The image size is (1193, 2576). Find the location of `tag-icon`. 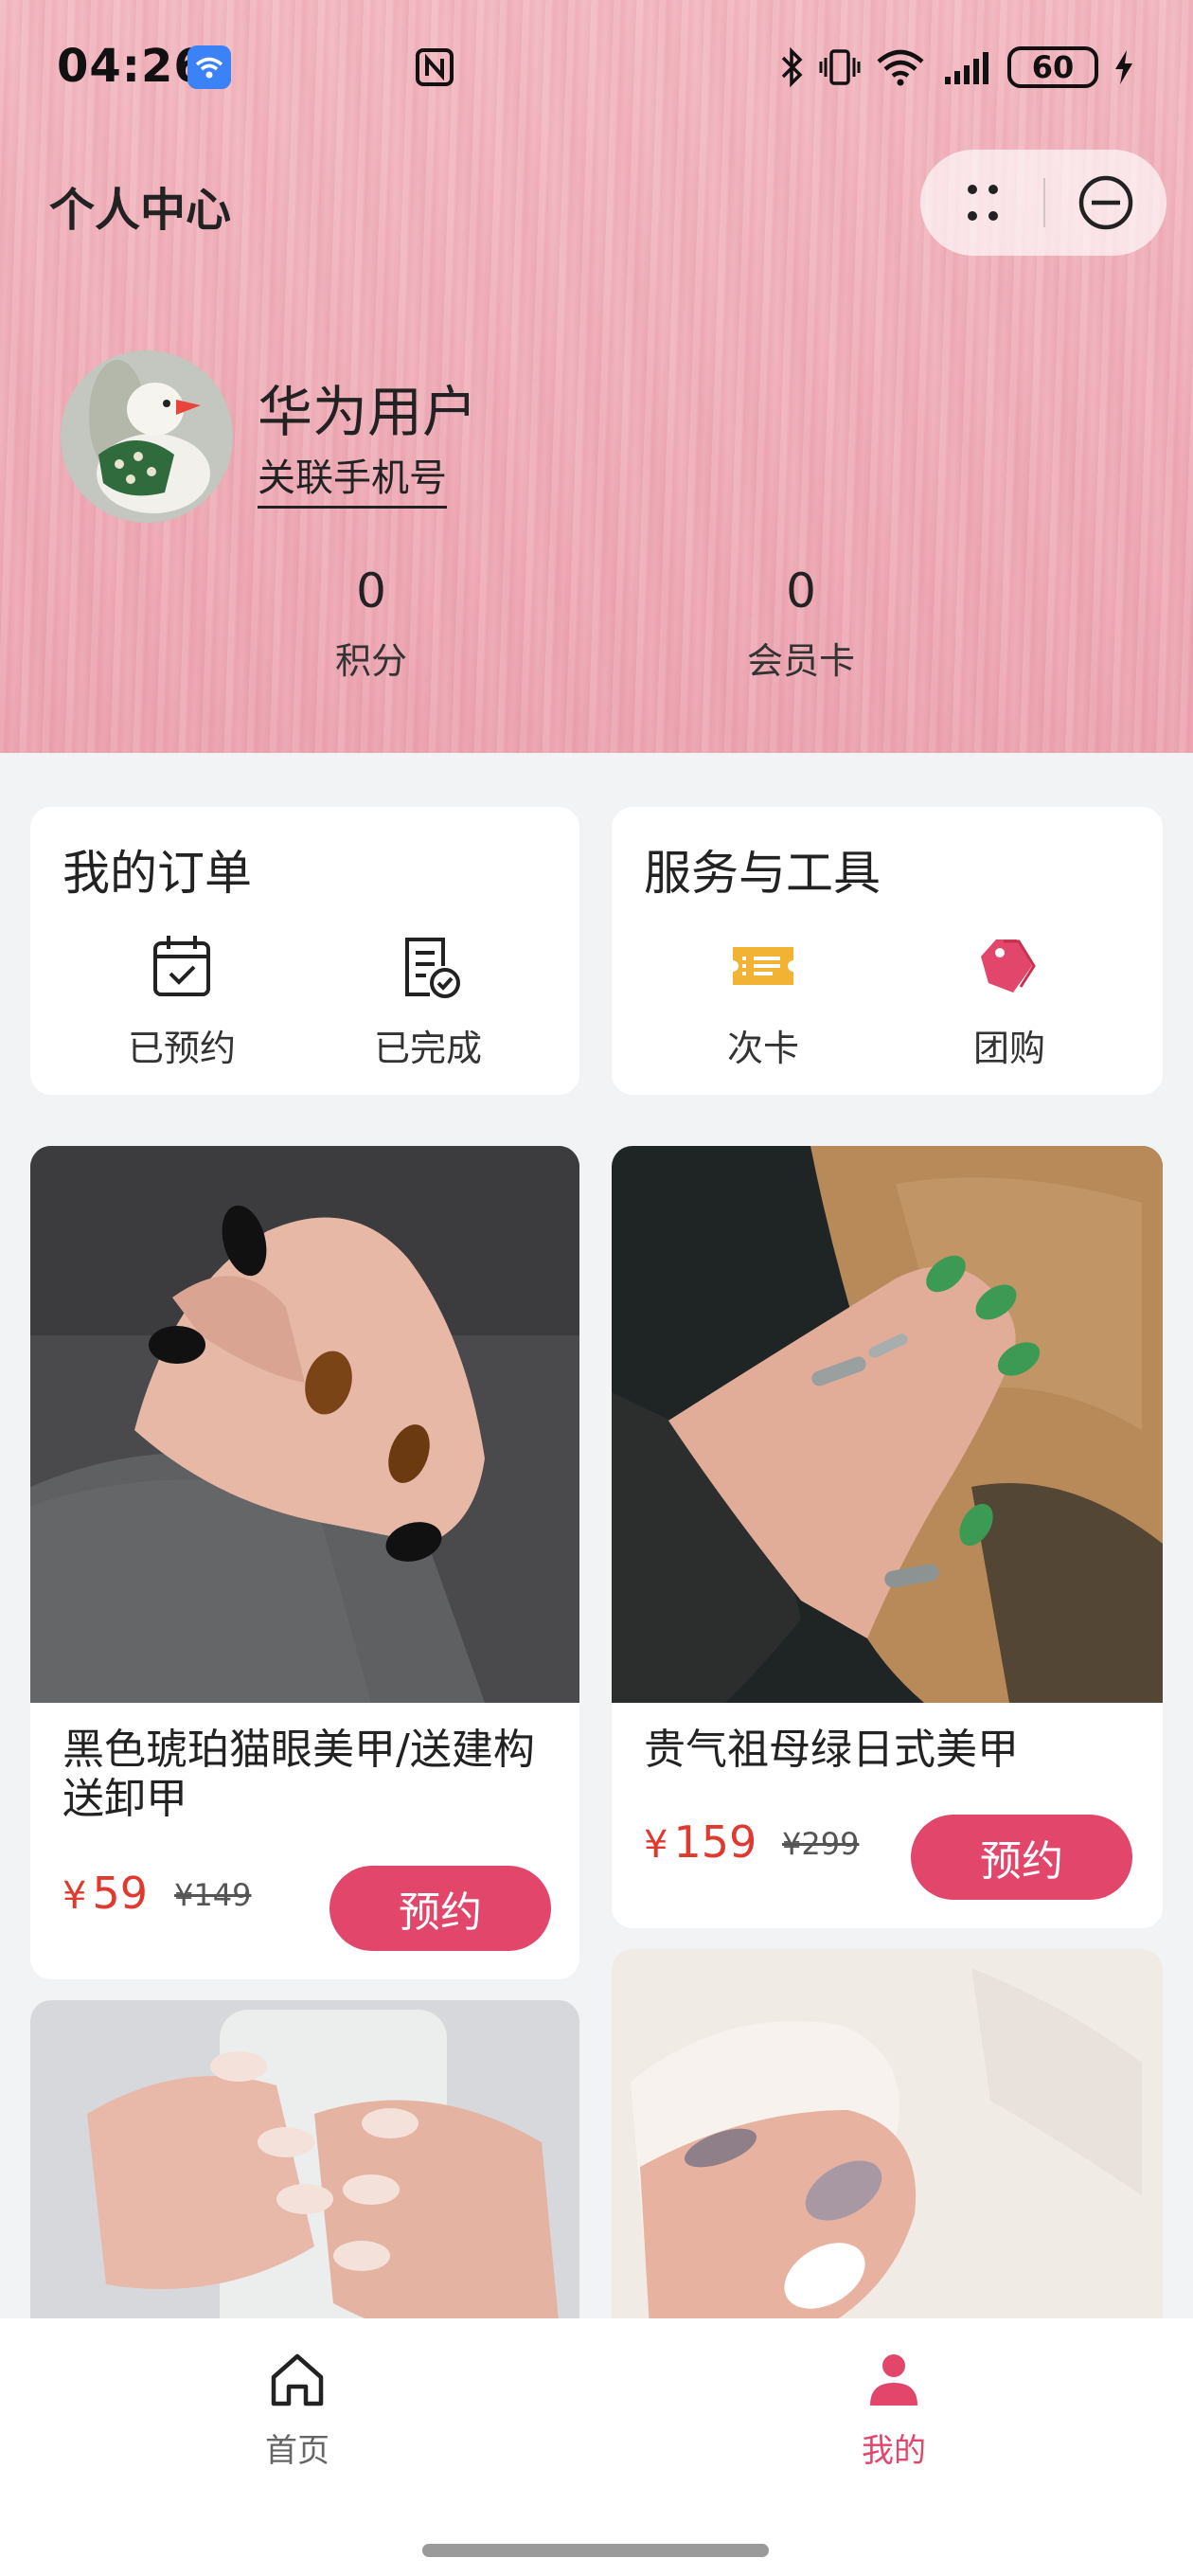

tag-icon is located at coordinates (1008, 966).